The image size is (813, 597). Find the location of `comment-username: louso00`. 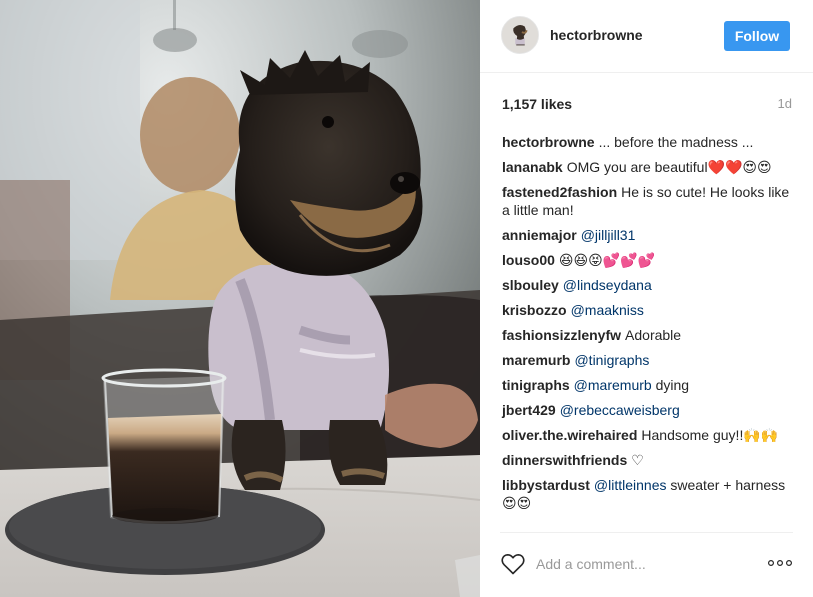

comment-username: louso00 is located at coordinates (528, 260).